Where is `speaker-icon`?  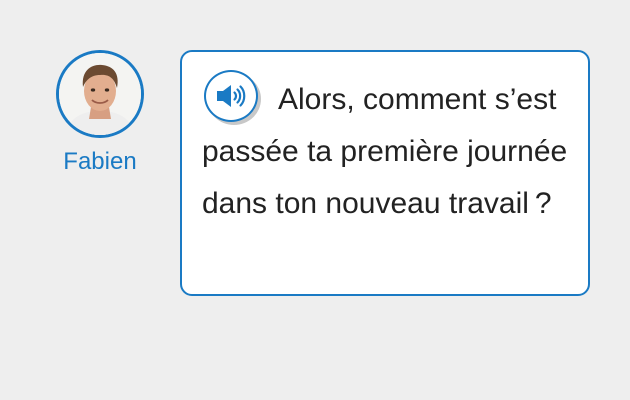
speaker-icon is located at coordinates (231, 96).